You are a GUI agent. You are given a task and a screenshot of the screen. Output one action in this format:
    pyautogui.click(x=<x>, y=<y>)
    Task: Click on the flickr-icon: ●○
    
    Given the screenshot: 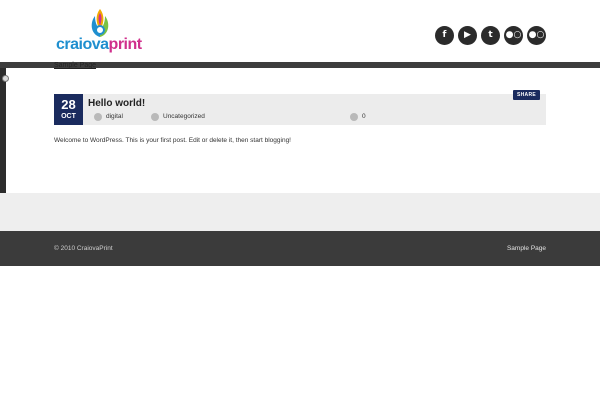 What is the action you would take?
    pyautogui.click(x=513, y=35)
    